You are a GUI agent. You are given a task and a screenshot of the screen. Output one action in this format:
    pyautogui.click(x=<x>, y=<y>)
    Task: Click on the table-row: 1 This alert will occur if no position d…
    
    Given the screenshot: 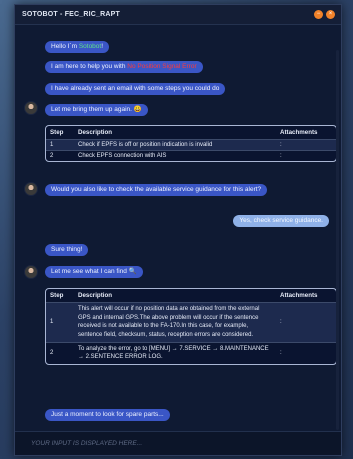 What is the action you would take?
    pyautogui.click(x=191, y=322)
    